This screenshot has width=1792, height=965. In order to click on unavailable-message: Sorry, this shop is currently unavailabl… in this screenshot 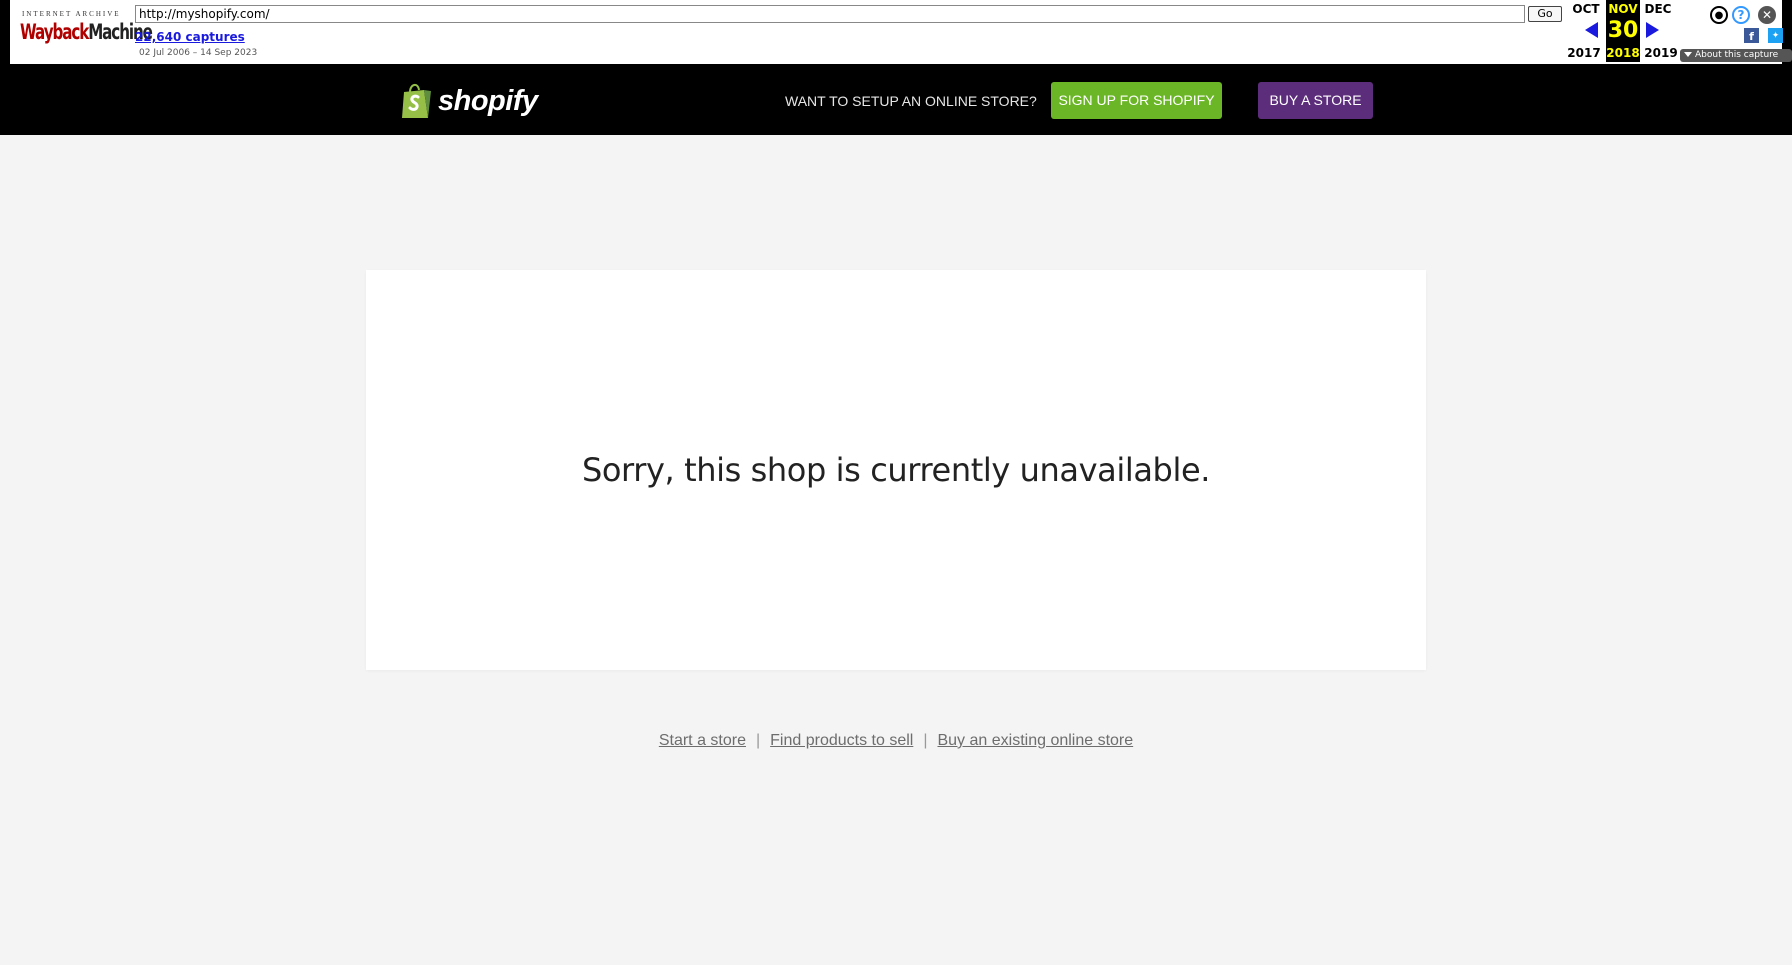, I will do `click(896, 470)`.